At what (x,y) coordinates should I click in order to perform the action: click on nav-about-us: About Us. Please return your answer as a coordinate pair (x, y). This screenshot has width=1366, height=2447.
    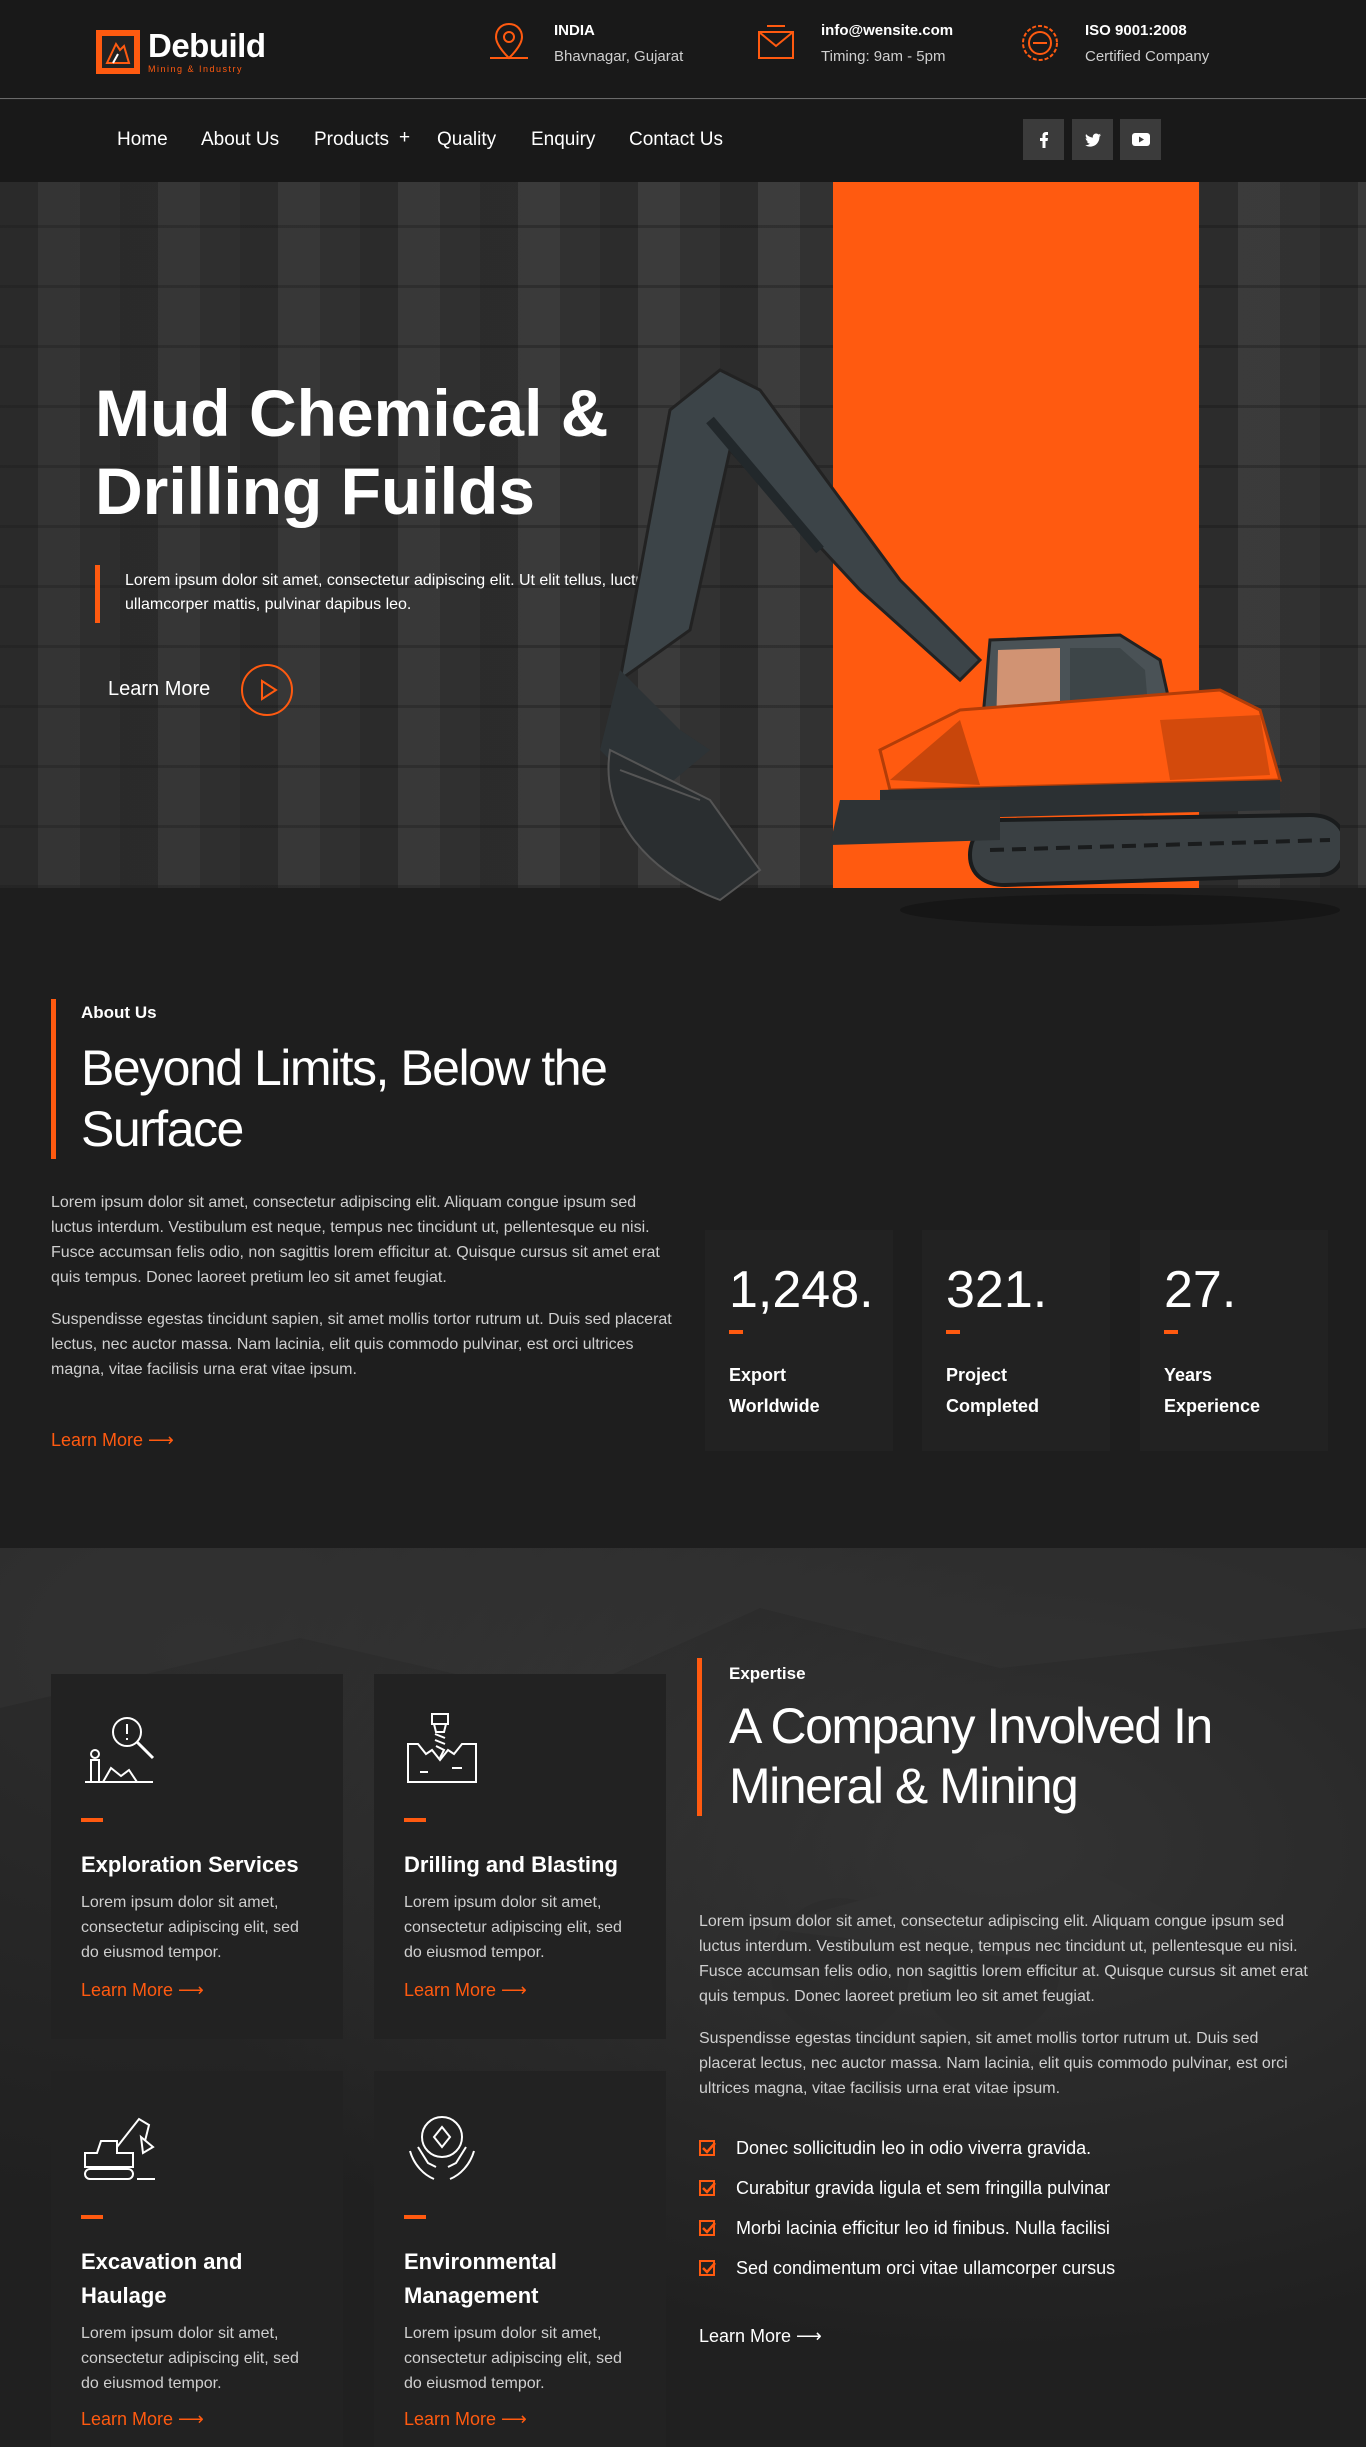
    Looking at the image, I should click on (240, 140).